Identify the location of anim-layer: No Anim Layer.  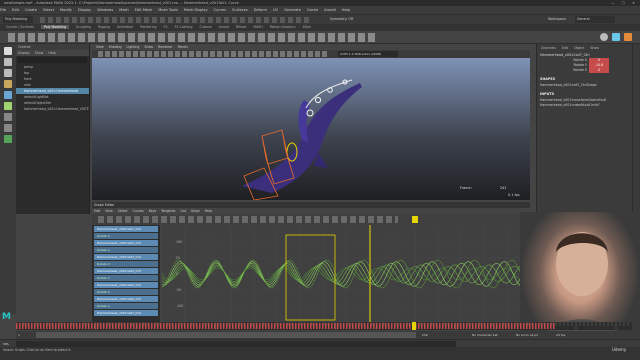
(527, 335).